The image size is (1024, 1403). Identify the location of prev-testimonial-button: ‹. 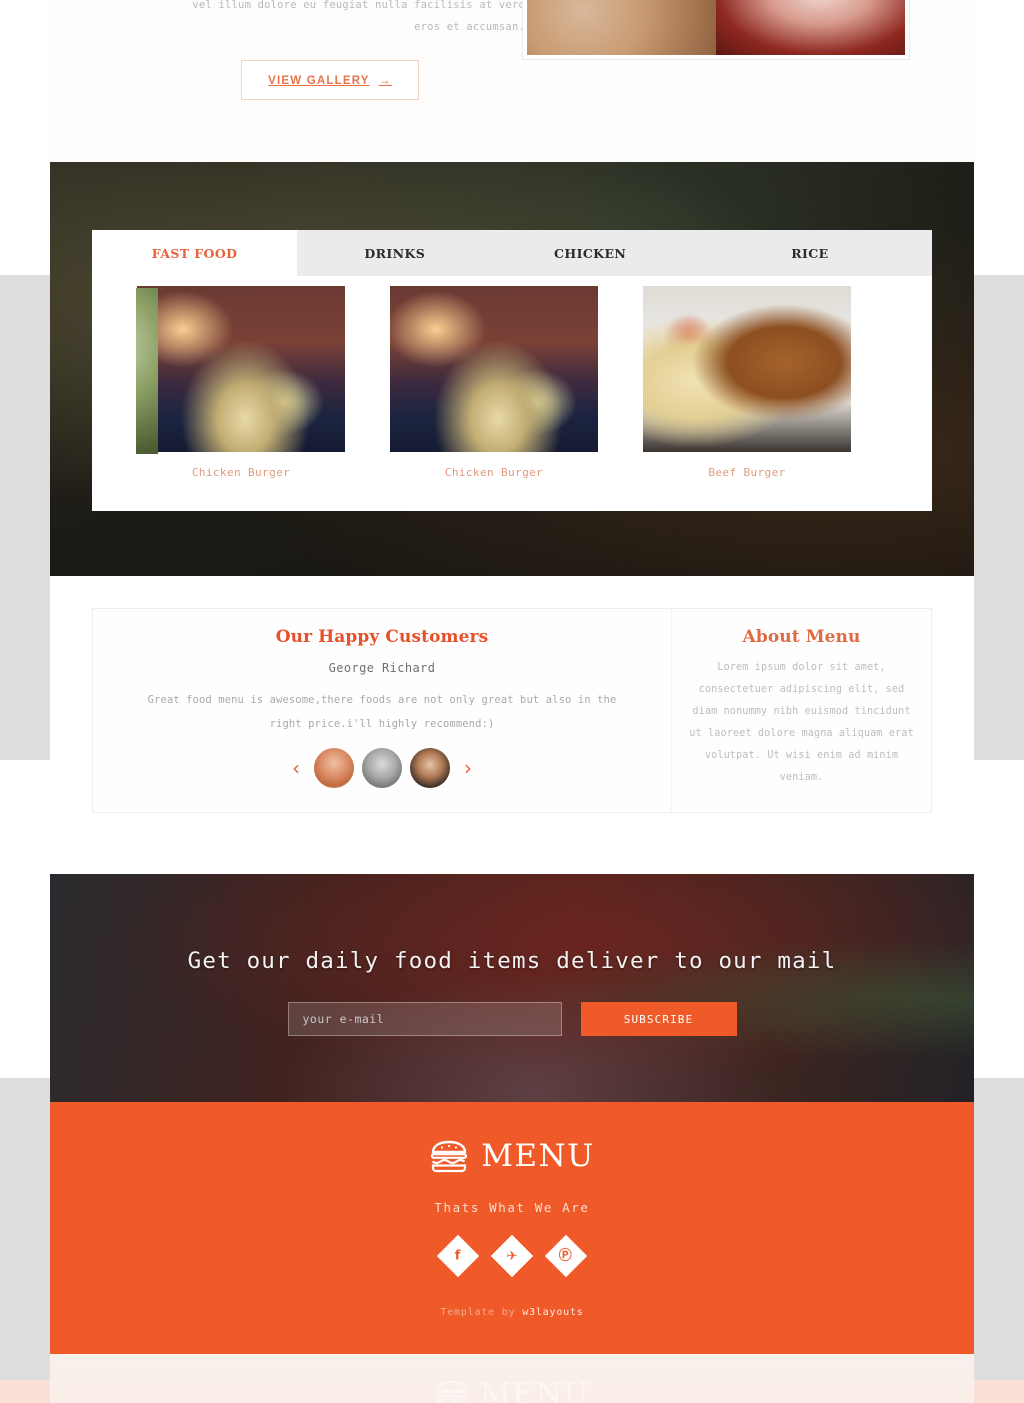
(296, 768).